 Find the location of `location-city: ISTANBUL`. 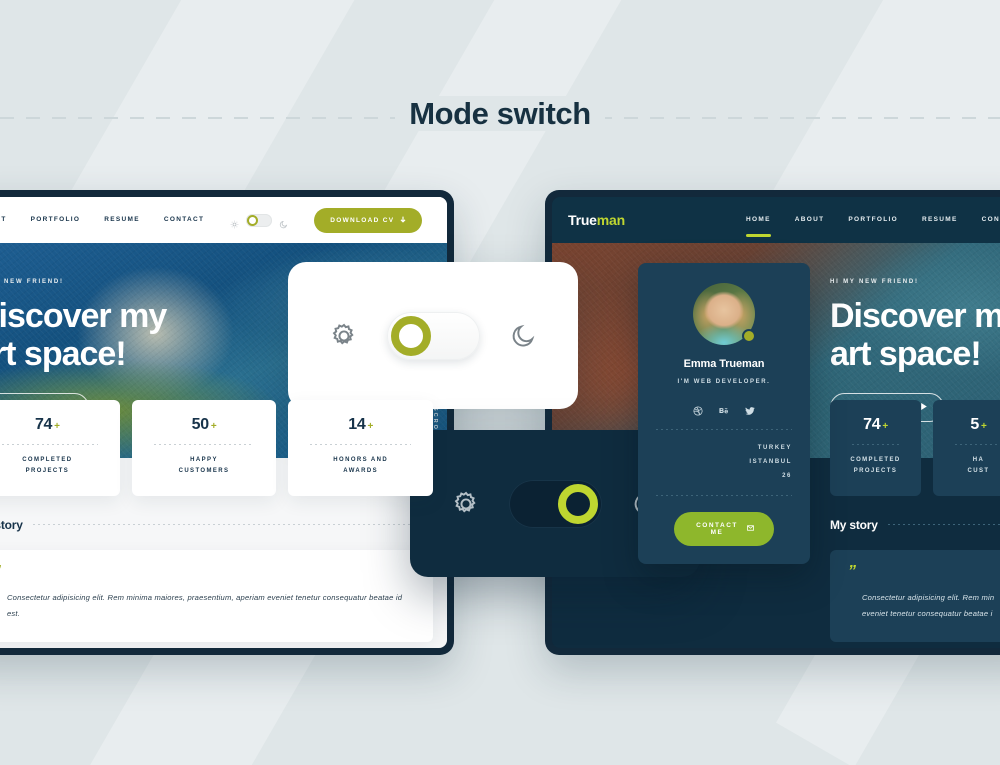

location-city: ISTANBUL is located at coordinates (770, 461).